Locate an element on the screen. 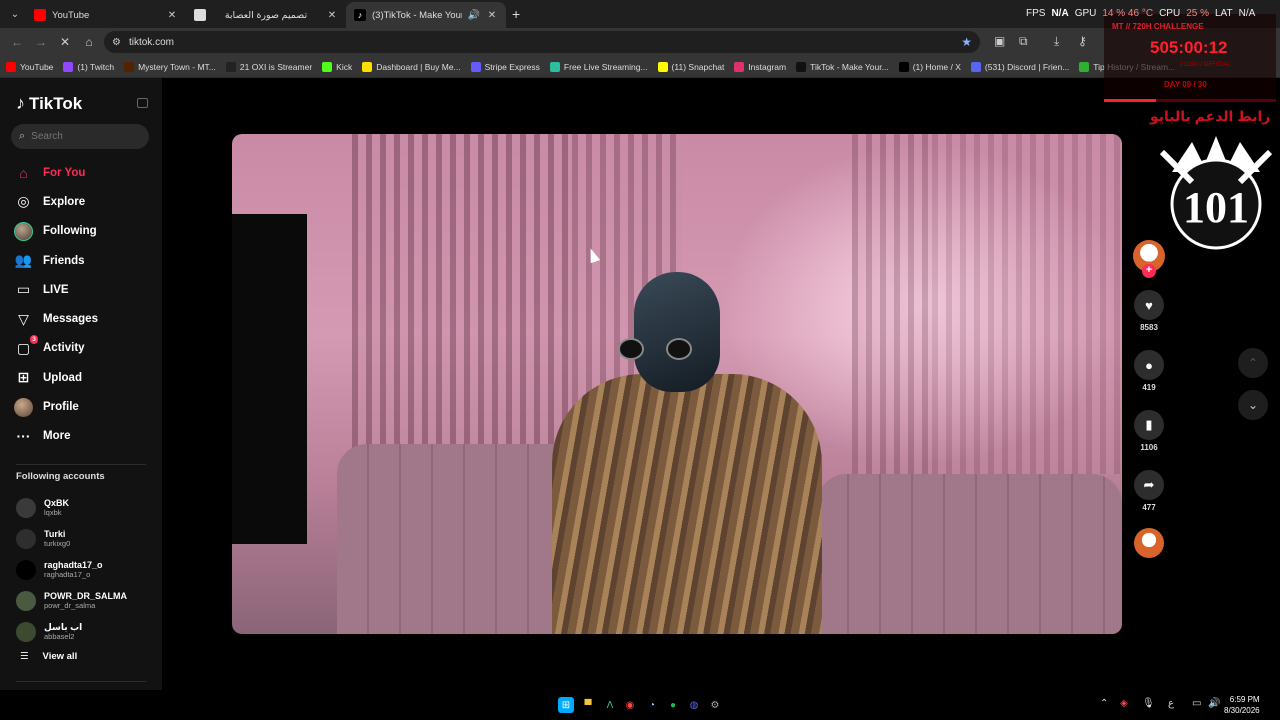 The width and height of the screenshot is (1280, 720). view-all-label: View all is located at coordinates (60, 656).